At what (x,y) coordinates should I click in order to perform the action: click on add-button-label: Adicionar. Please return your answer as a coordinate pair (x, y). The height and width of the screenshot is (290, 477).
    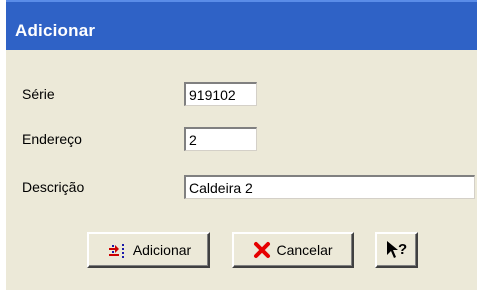
    Looking at the image, I should click on (162, 250).